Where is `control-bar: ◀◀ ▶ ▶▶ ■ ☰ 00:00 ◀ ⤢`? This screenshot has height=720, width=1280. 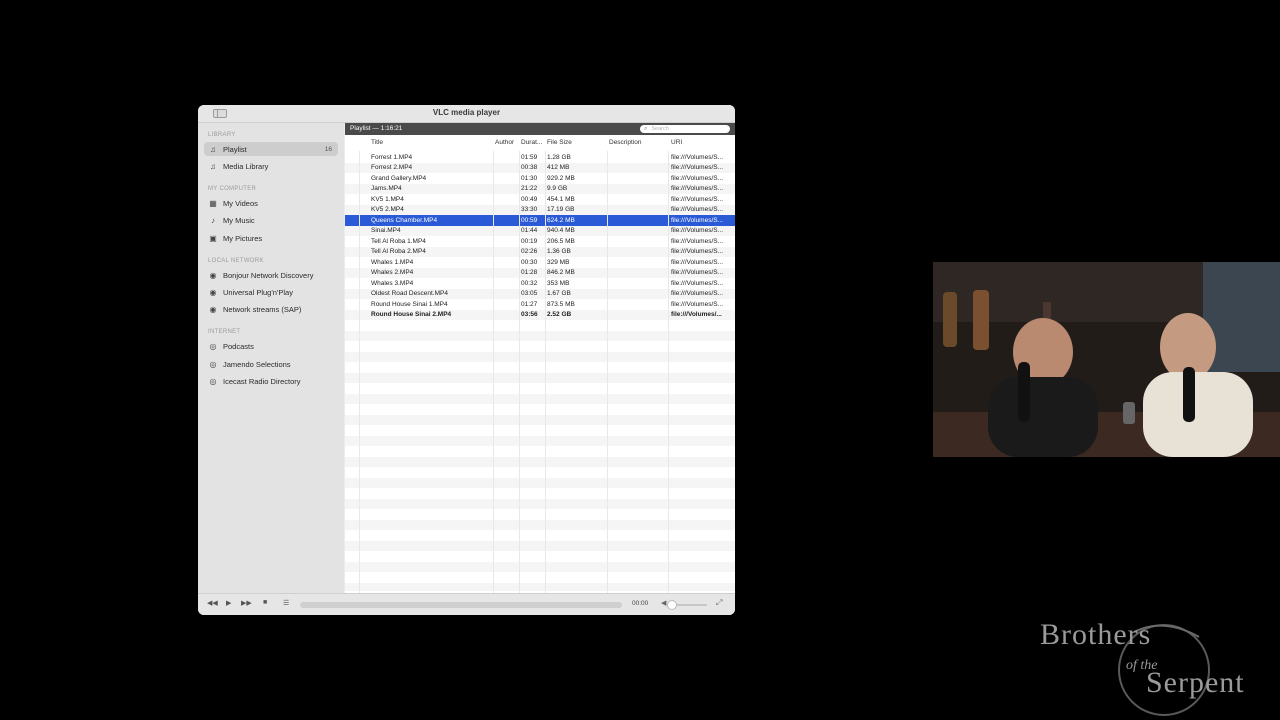
control-bar: ◀◀ ▶ ▶▶ ■ ☰ 00:00 ◀ ⤢ is located at coordinates (466, 604).